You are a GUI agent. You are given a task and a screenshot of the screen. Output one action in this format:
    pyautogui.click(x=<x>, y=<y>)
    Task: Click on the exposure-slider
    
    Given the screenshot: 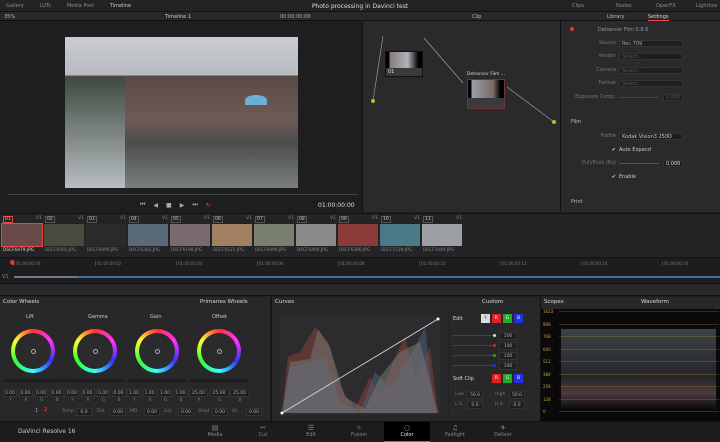 What is the action you would take?
    pyautogui.click(x=639, y=97)
    